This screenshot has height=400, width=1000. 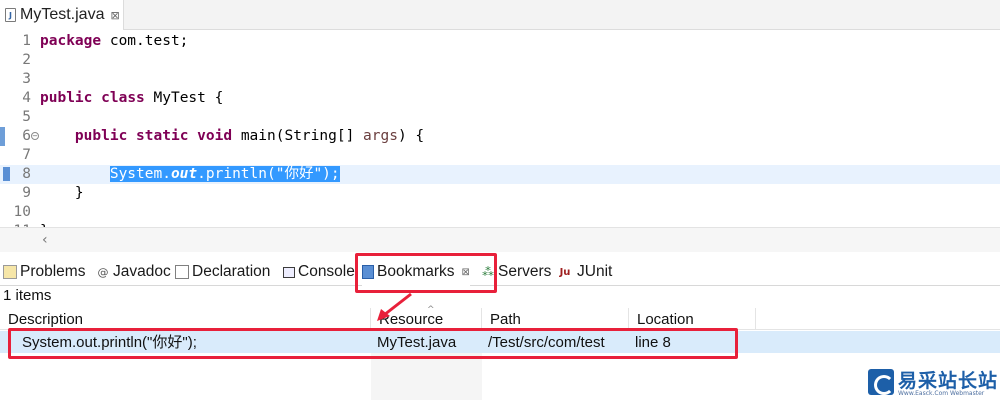 What do you see at coordinates (948, 381) in the screenshot?
I see `watermark-text: 易采站长站` at bounding box center [948, 381].